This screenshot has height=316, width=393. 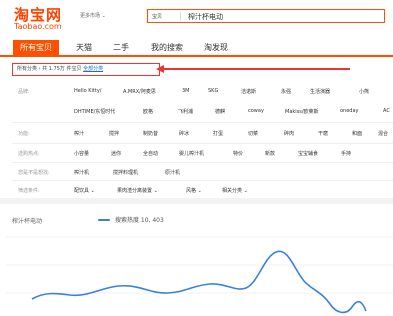 What do you see at coordinates (320, 91) in the screenshot?
I see `filter-value: 生活演器` at bounding box center [320, 91].